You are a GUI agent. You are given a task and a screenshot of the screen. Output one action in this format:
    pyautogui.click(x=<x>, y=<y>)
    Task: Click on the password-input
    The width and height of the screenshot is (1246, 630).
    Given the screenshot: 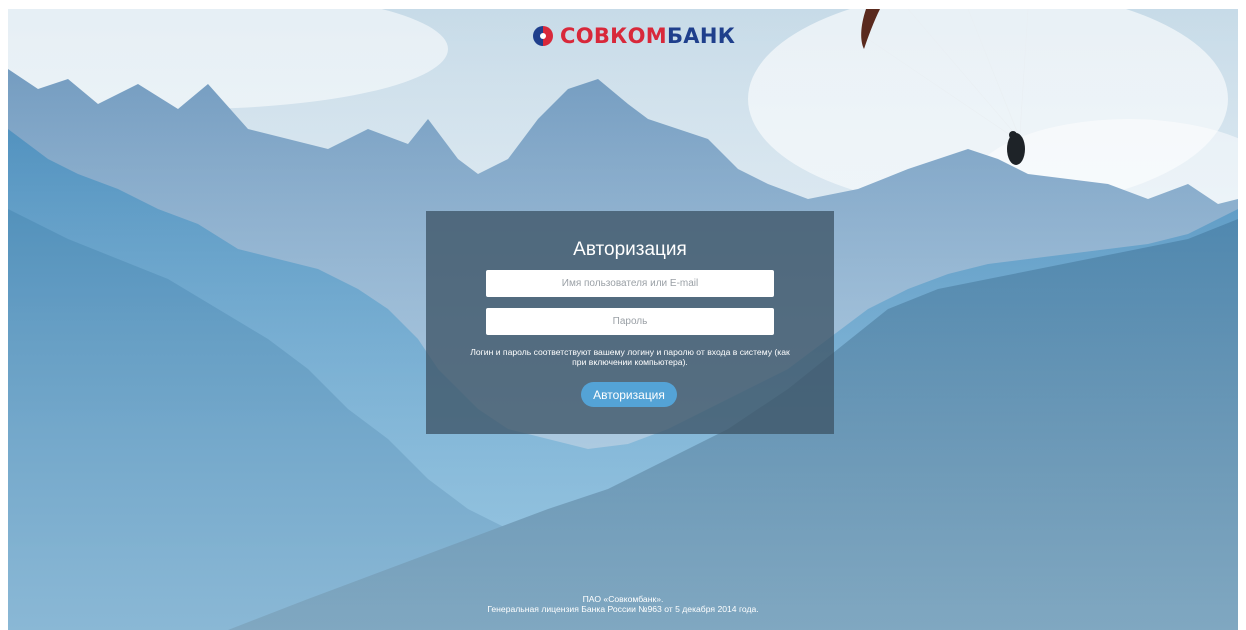 What is the action you would take?
    pyautogui.click(x=630, y=321)
    